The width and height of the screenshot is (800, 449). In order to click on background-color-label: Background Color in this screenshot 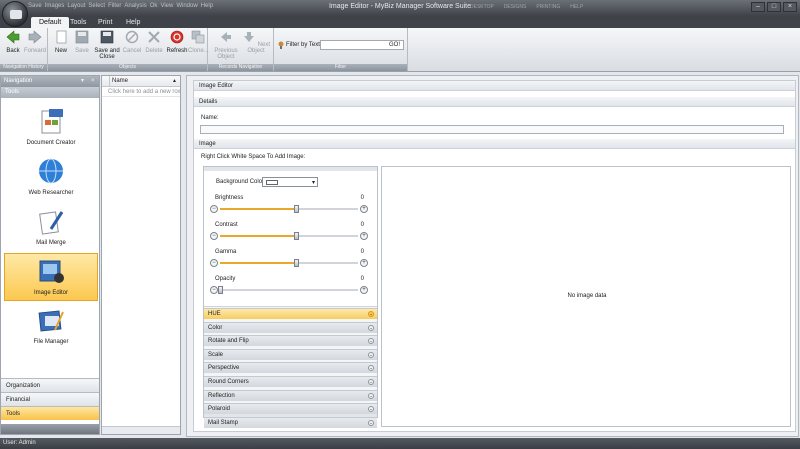, I will do `click(240, 182)`.